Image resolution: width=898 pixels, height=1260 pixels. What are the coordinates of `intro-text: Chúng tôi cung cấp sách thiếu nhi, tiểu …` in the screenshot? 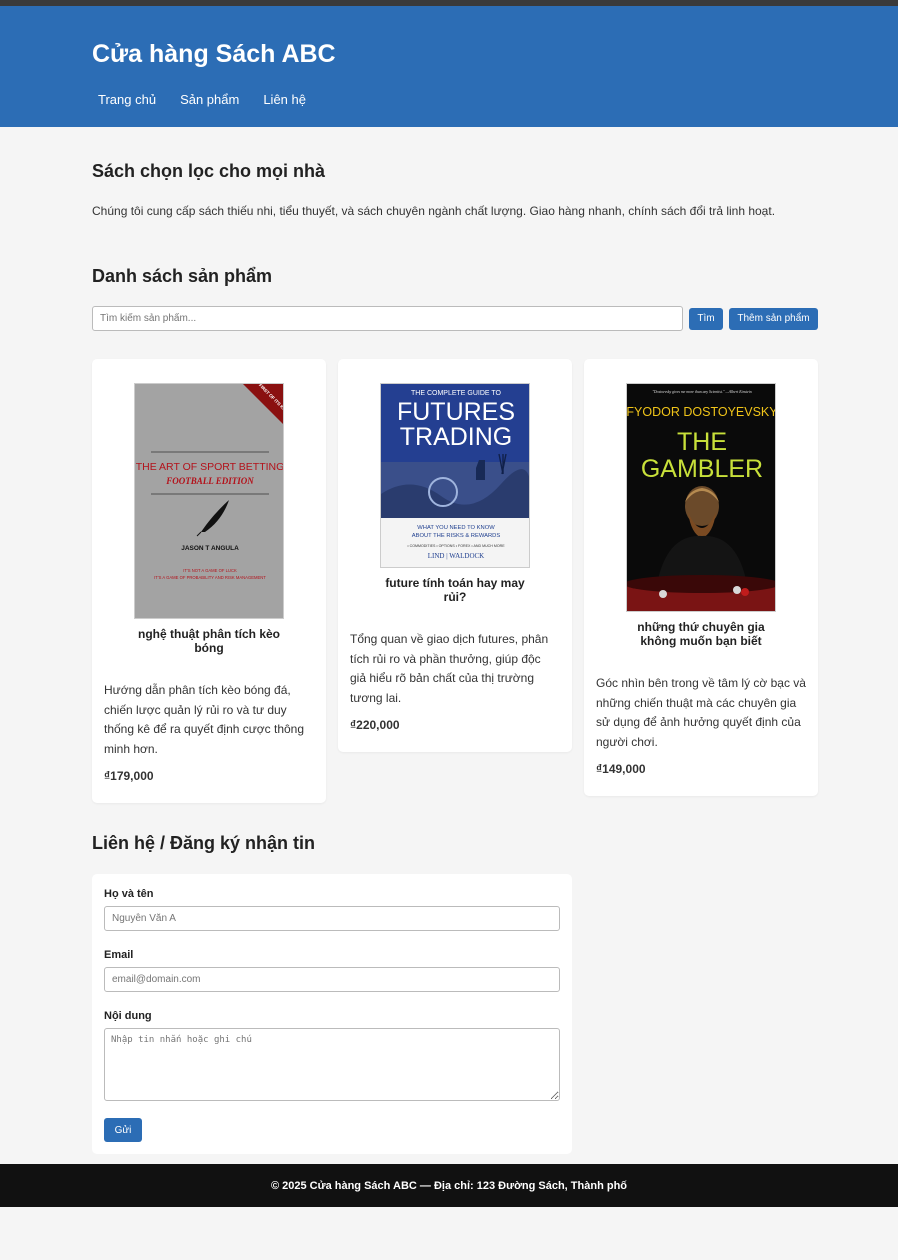 It's located at (434, 211).